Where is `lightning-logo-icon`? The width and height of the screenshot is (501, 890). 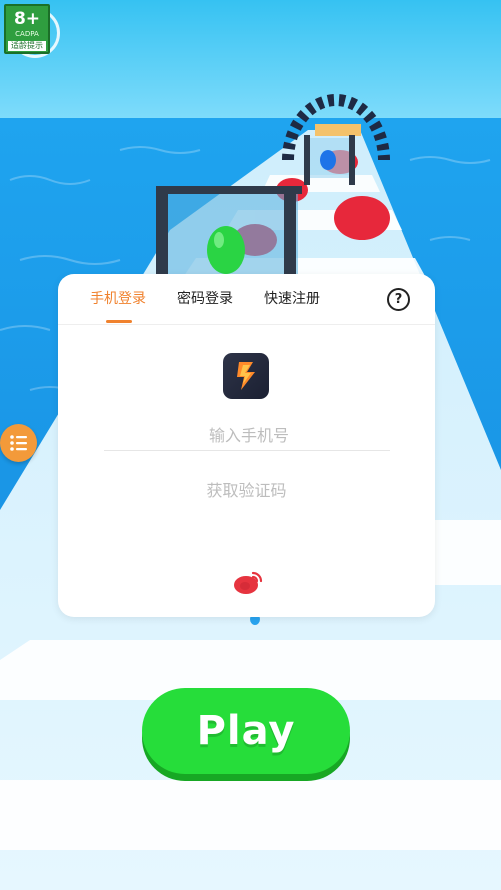 lightning-logo-icon is located at coordinates (246, 376).